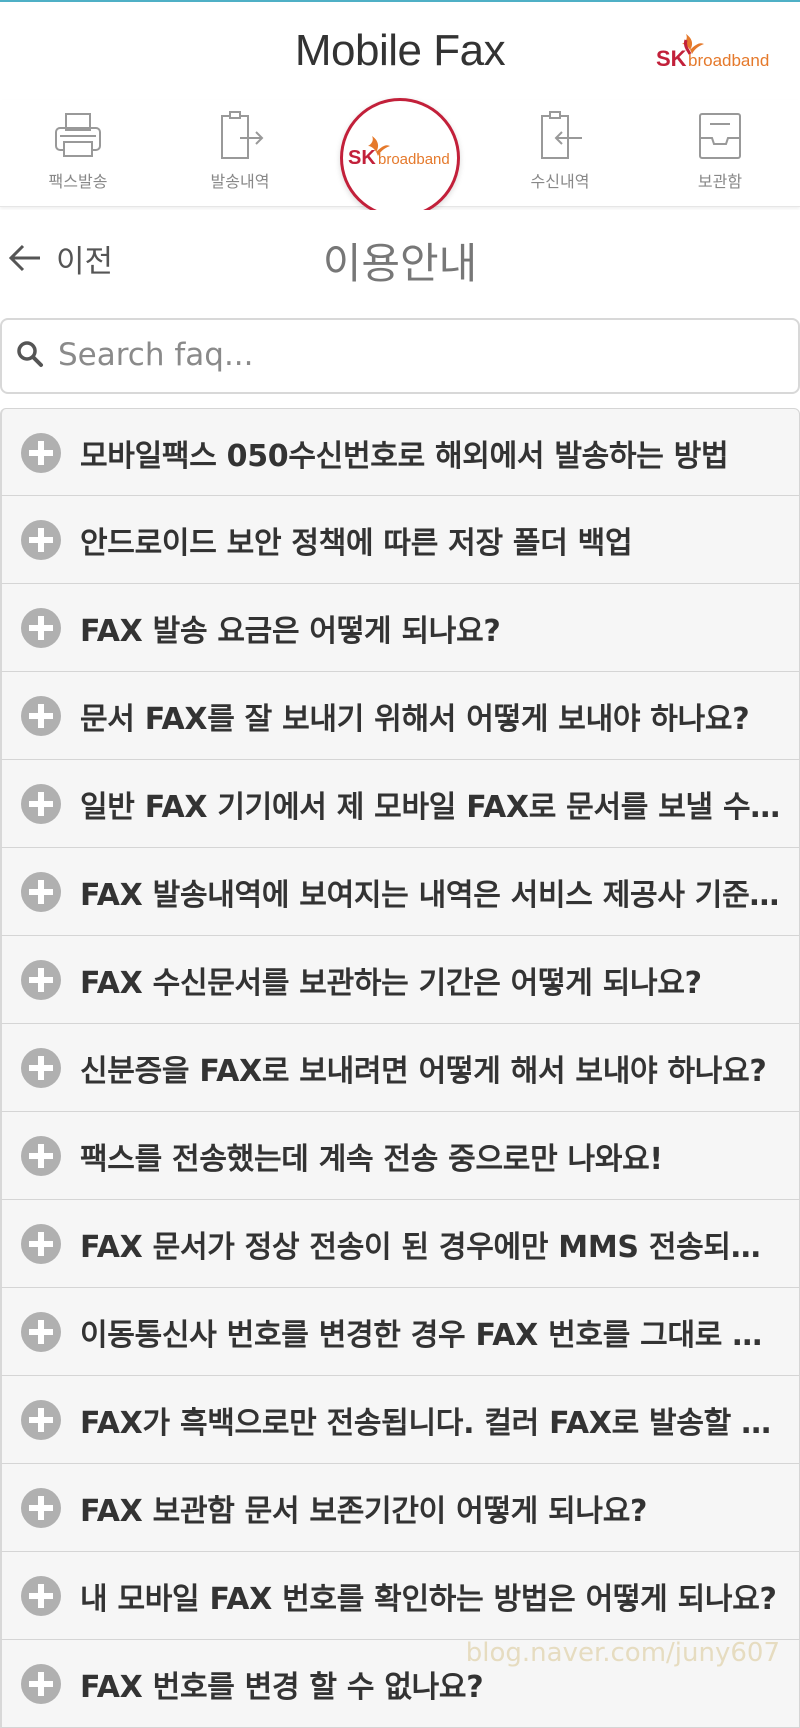 This screenshot has height=1728, width=800. Describe the element at coordinates (432, 1335) in the screenshot. I see `faq-question: 이동통신사 번호를 변경한 경우 FAX 번호를 그대로 쓸 수 있나요?` at that location.